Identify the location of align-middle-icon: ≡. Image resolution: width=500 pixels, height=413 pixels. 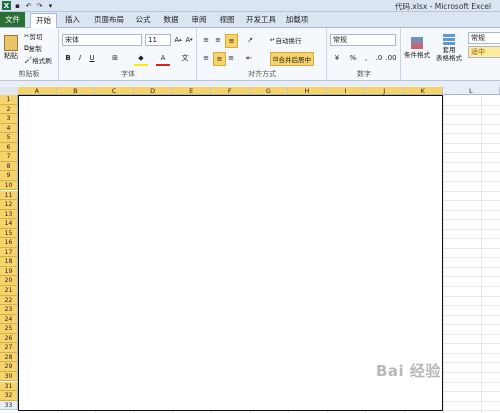
(218, 40).